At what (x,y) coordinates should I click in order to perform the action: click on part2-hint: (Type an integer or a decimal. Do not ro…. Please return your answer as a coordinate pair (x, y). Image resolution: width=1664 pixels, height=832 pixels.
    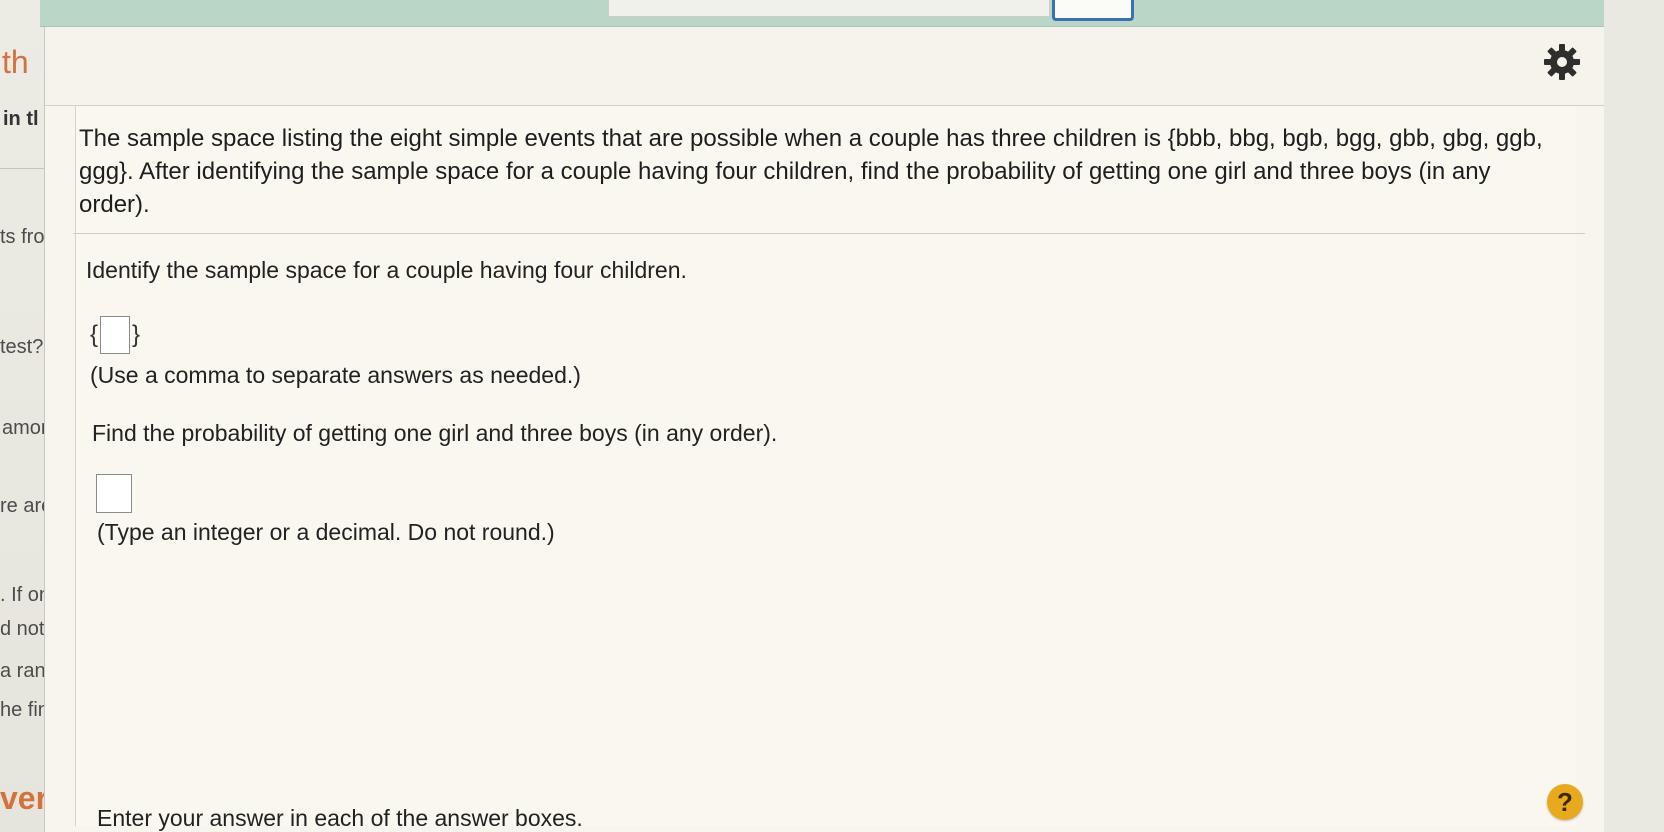
    Looking at the image, I should click on (326, 532).